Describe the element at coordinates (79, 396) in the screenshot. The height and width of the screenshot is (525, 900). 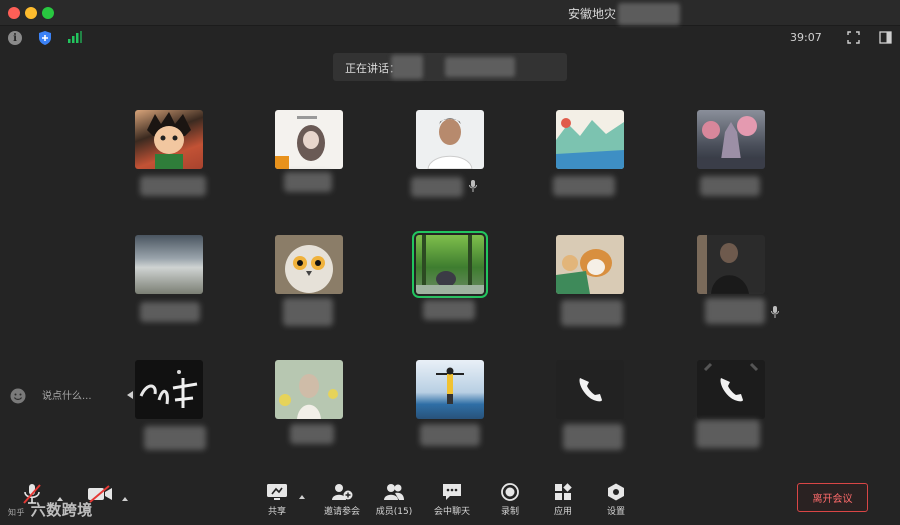
I see `chat-input` at that location.